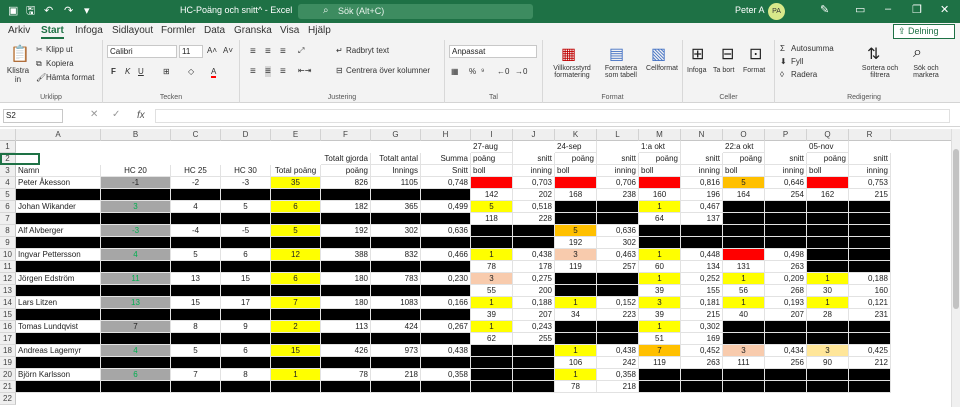  What do you see at coordinates (19, 30) in the screenshot?
I see `menu-arkiv: Arkiv` at bounding box center [19, 30].